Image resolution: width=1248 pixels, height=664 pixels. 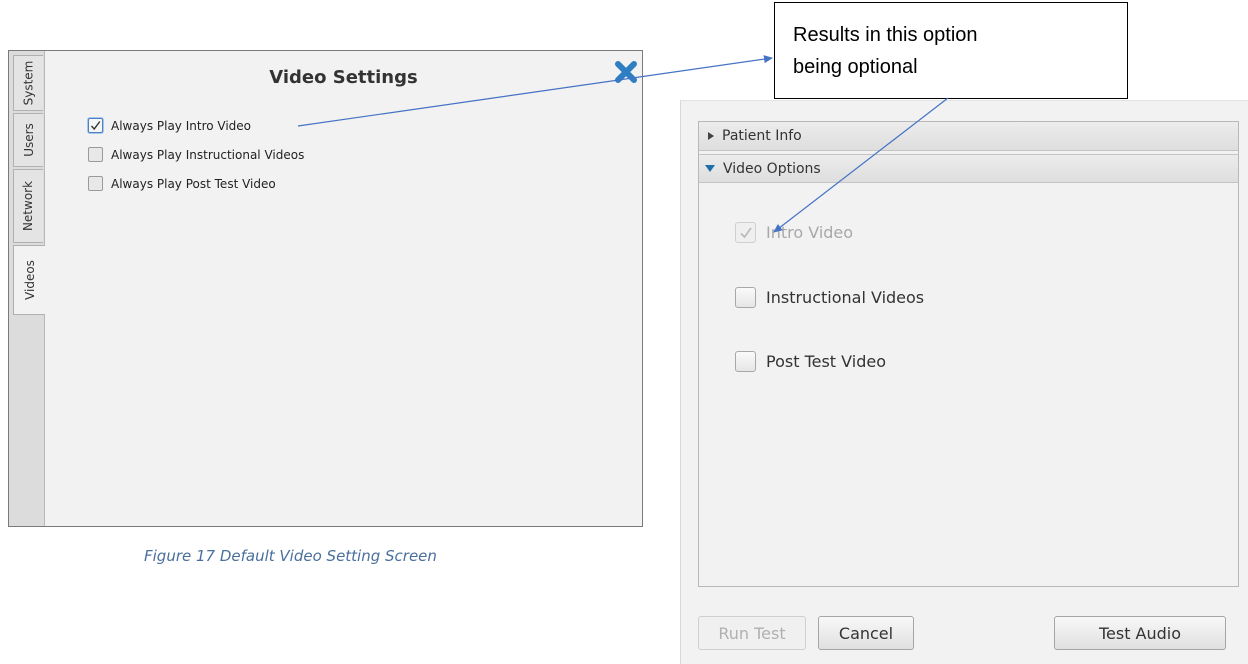 What do you see at coordinates (343, 77) in the screenshot?
I see `page-title: Video Settings` at bounding box center [343, 77].